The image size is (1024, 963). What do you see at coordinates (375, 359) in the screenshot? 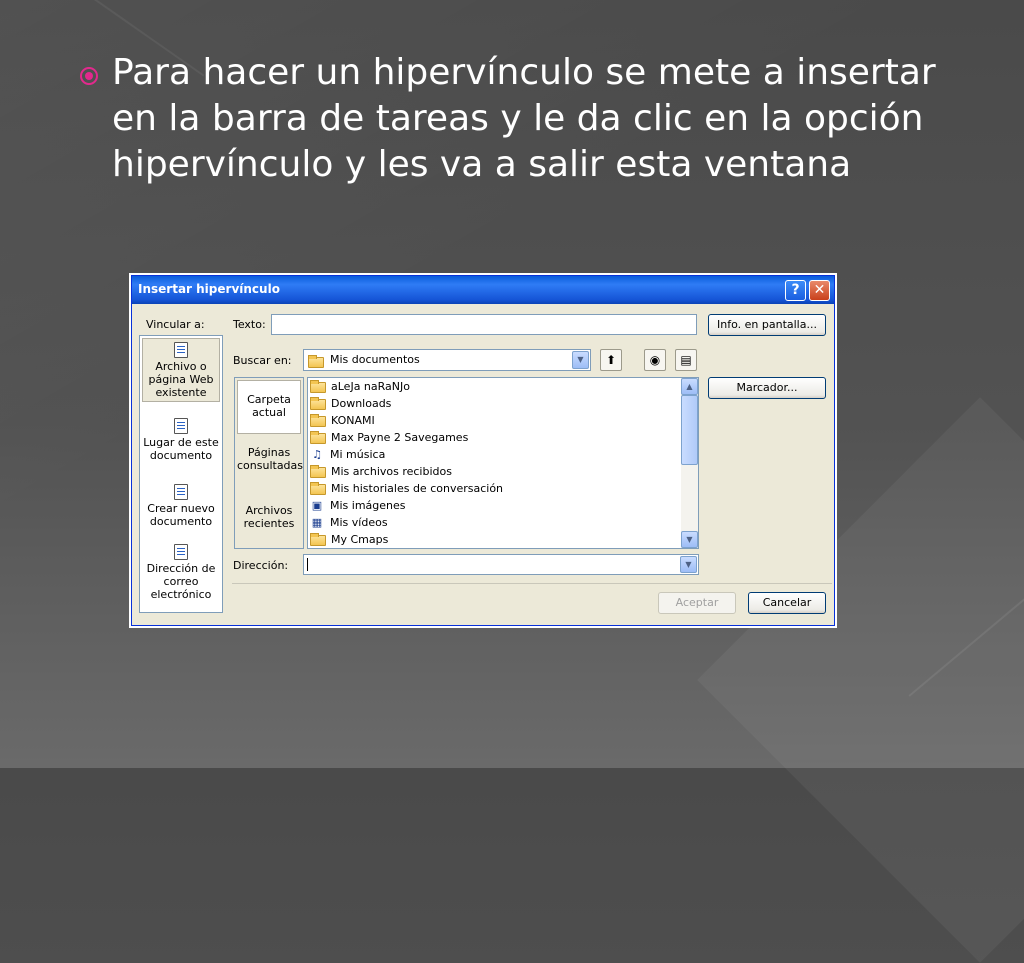
I see `look-in-value: Mis documentos` at bounding box center [375, 359].